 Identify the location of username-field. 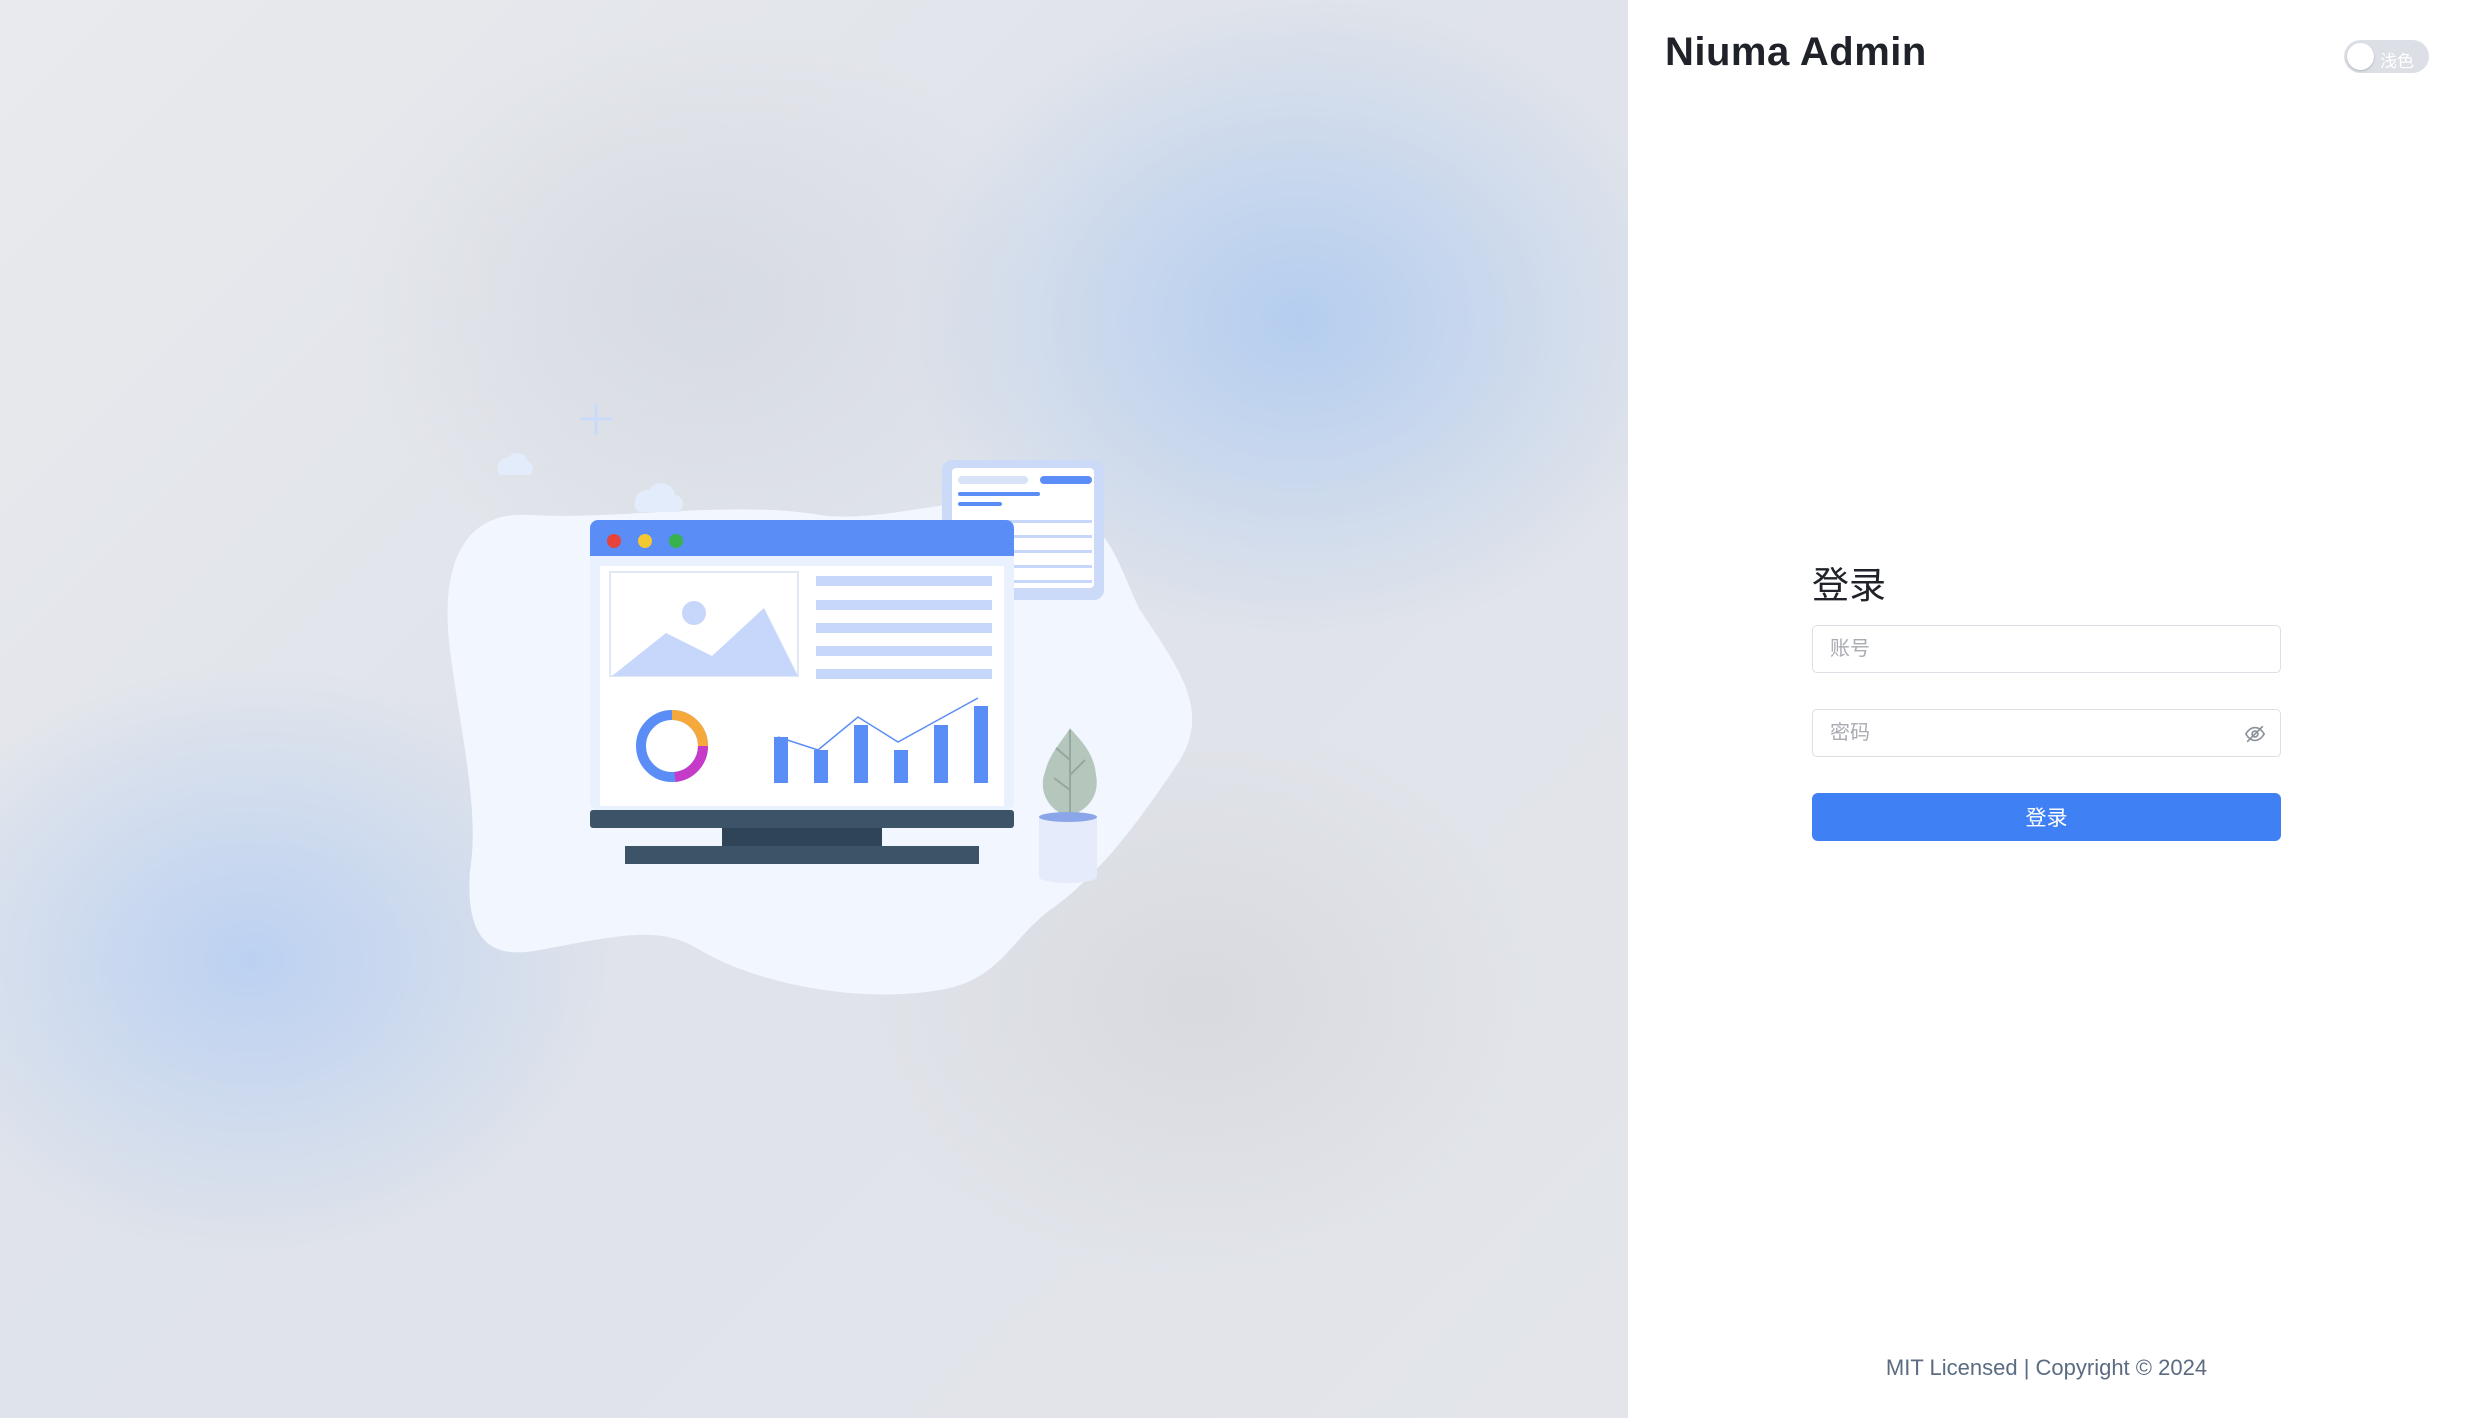
(2046, 649).